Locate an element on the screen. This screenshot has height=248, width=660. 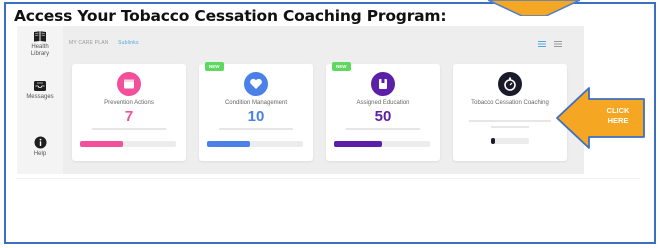
callout-line-1: CLICK is located at coordinates (618, 110).